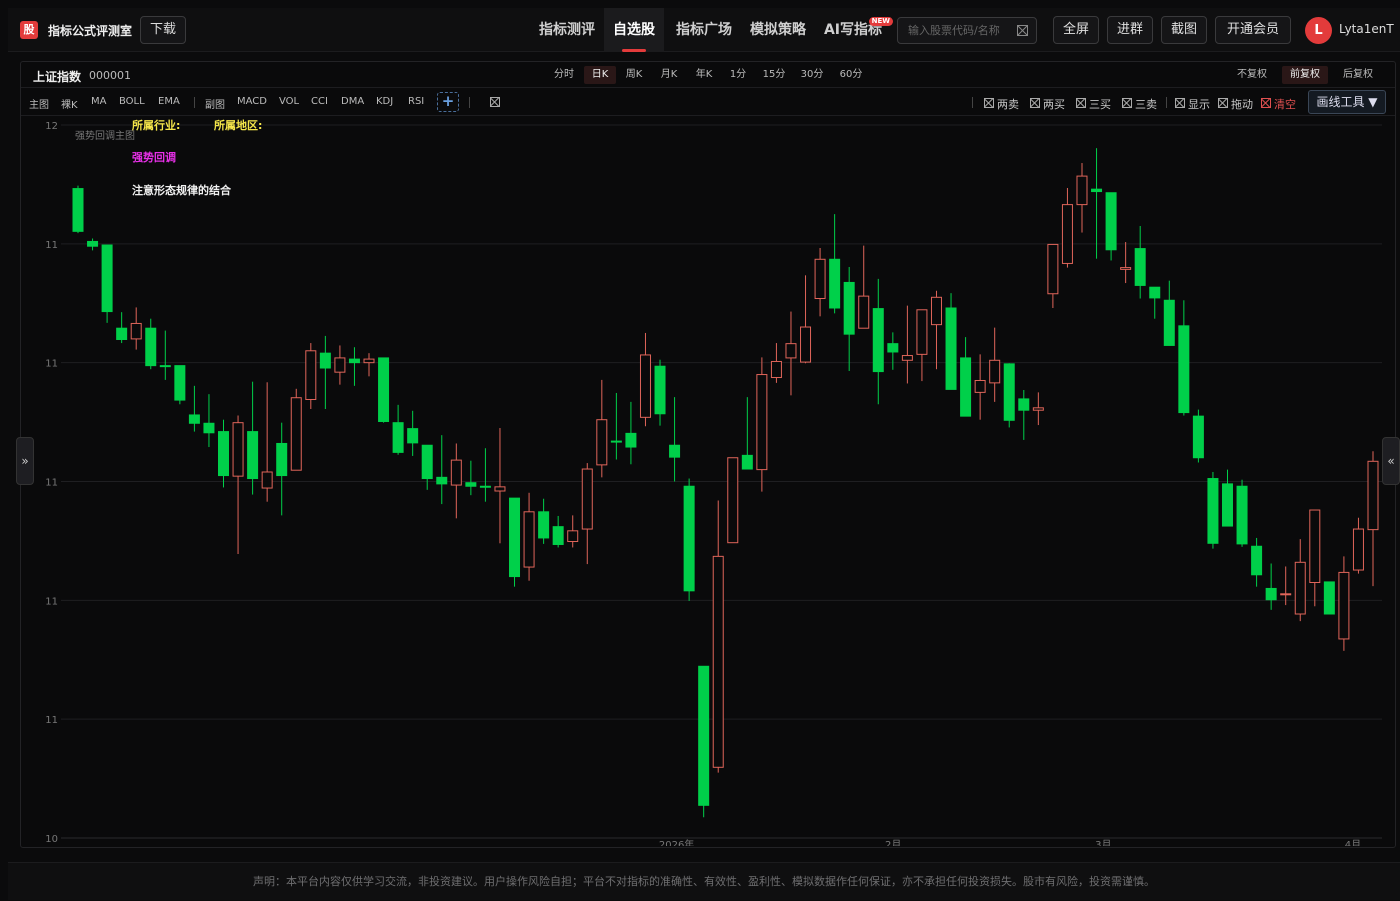  Describe the element at coordinates (1318, 30) in the screenshot. I see `avatar: L` at that location.